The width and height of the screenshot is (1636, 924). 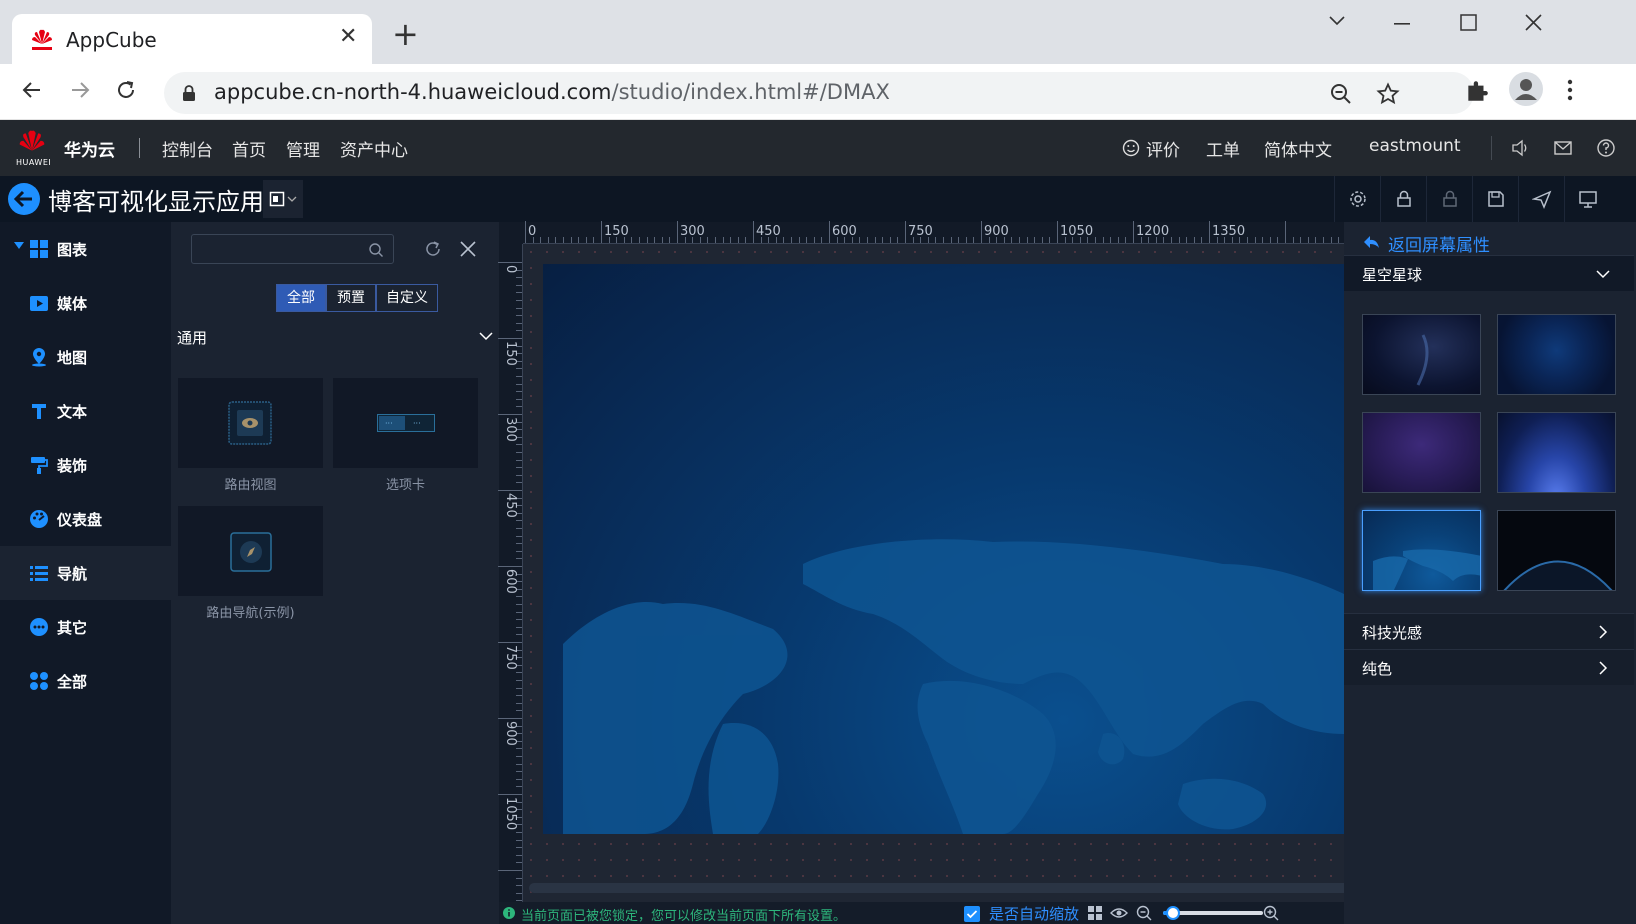 I want to click on filter-preset: 预置, so click(x=351, y=298).